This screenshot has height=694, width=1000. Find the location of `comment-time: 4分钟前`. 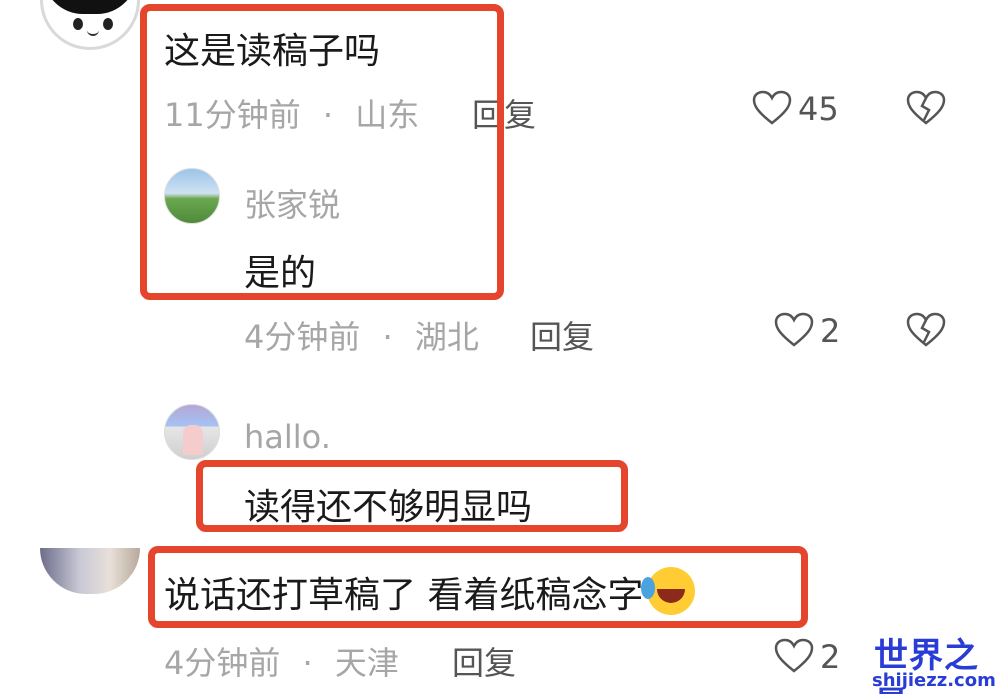

comment-time: 4分钟前 is located at coordinates (222, 663).